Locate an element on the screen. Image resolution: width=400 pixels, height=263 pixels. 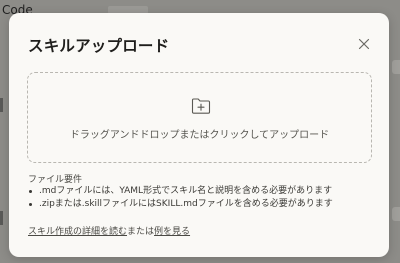
help-footer: スキル作成の詳細を読むまたは例を見る is located at coordinates (109, 230).